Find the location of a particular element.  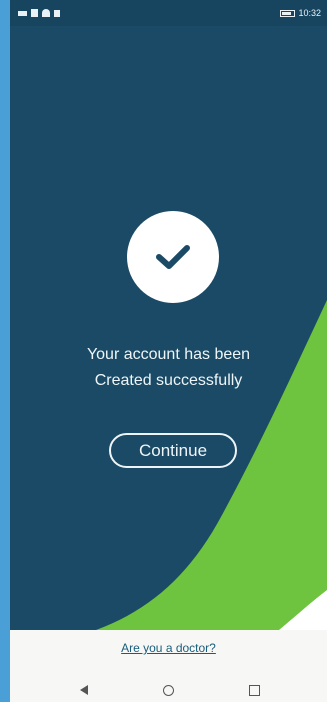

battery-icon is located at coordinates (288, 13).